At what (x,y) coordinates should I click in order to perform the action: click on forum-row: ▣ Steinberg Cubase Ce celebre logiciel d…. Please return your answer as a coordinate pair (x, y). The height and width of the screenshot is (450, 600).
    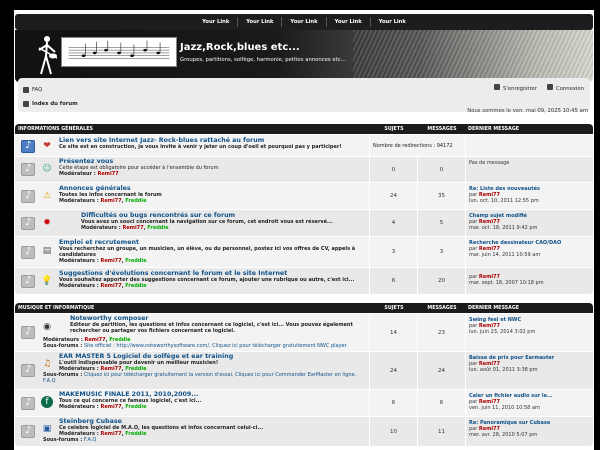
    Looking at the image, I should click on (304, 431).